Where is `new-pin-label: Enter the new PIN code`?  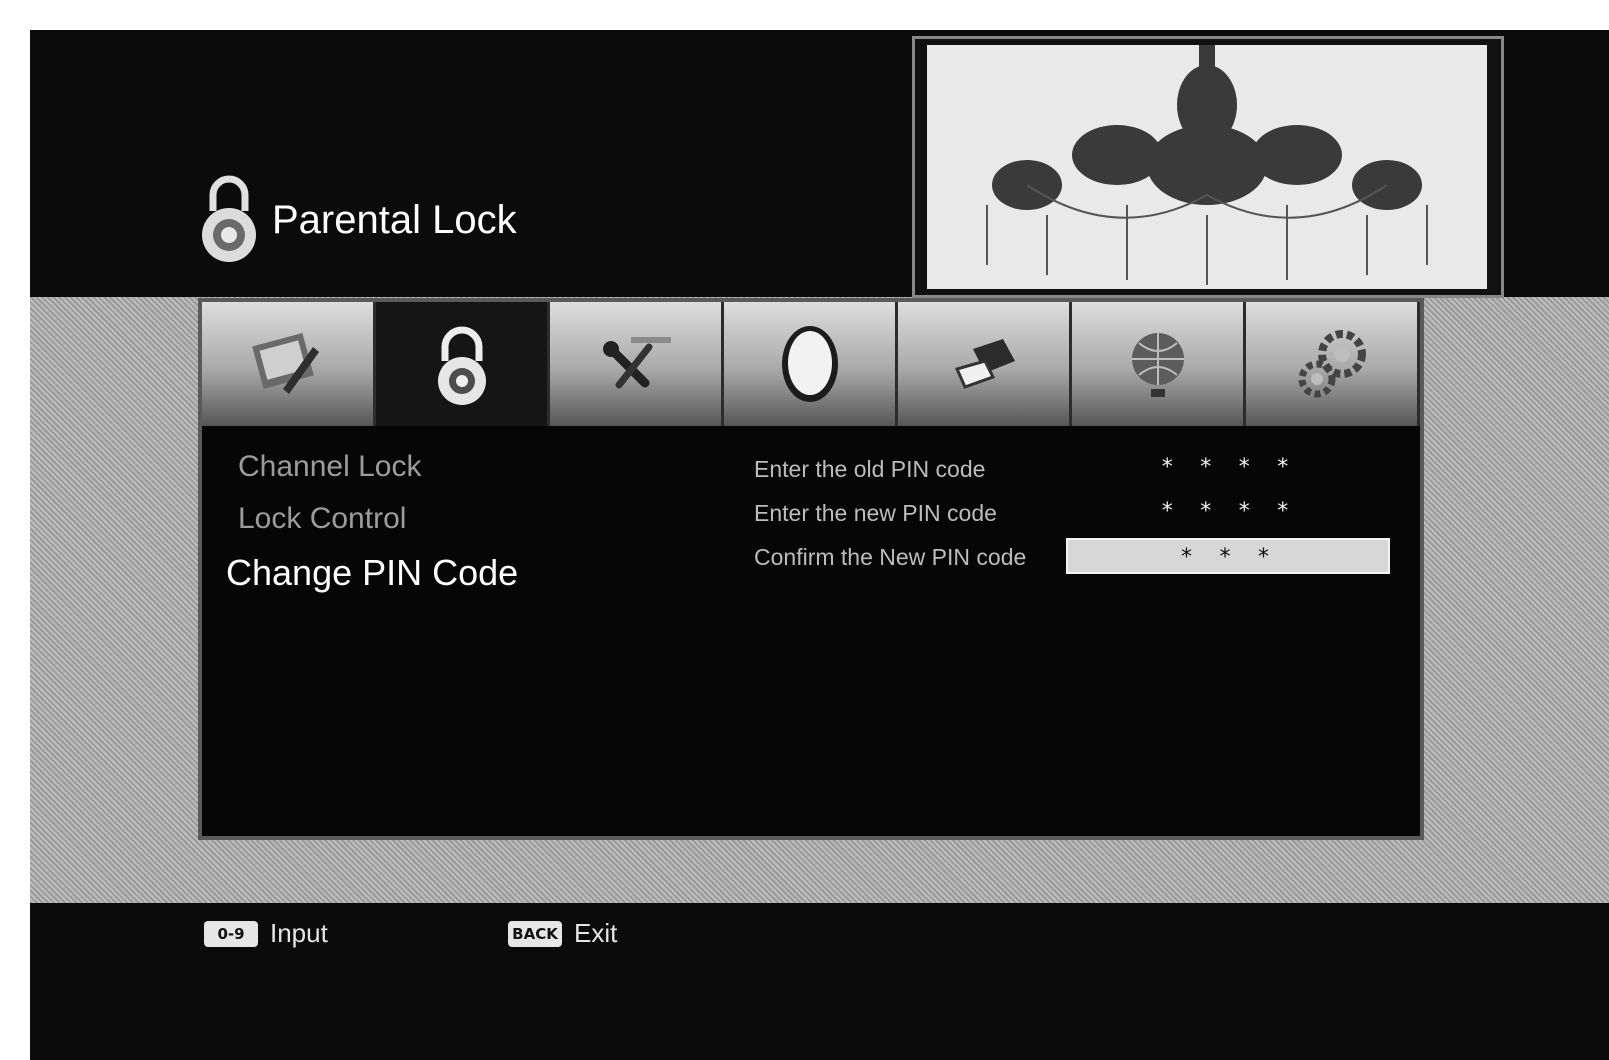 new-pin-label: Enter the new PIN code is located at coordinates (875, 513).